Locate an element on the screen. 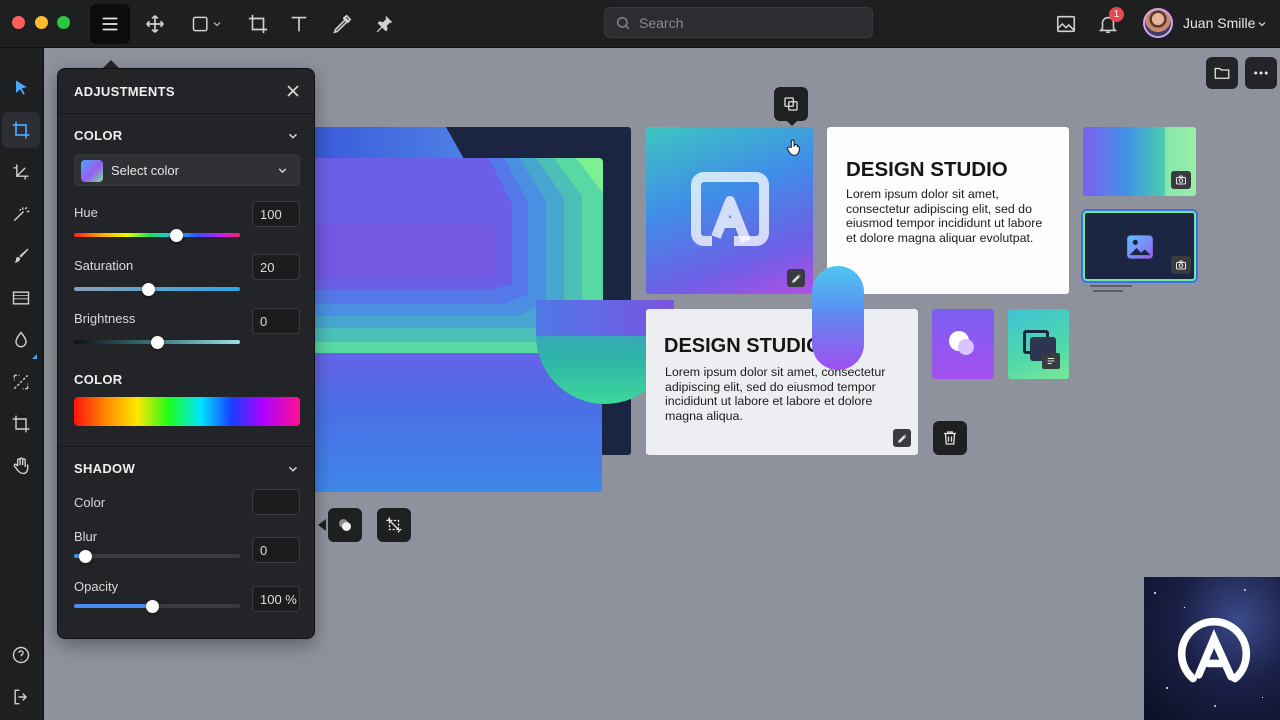 The height and width of the screenshot is (720, 1280). blur-input: 0 is located at coordinates (276, 550).